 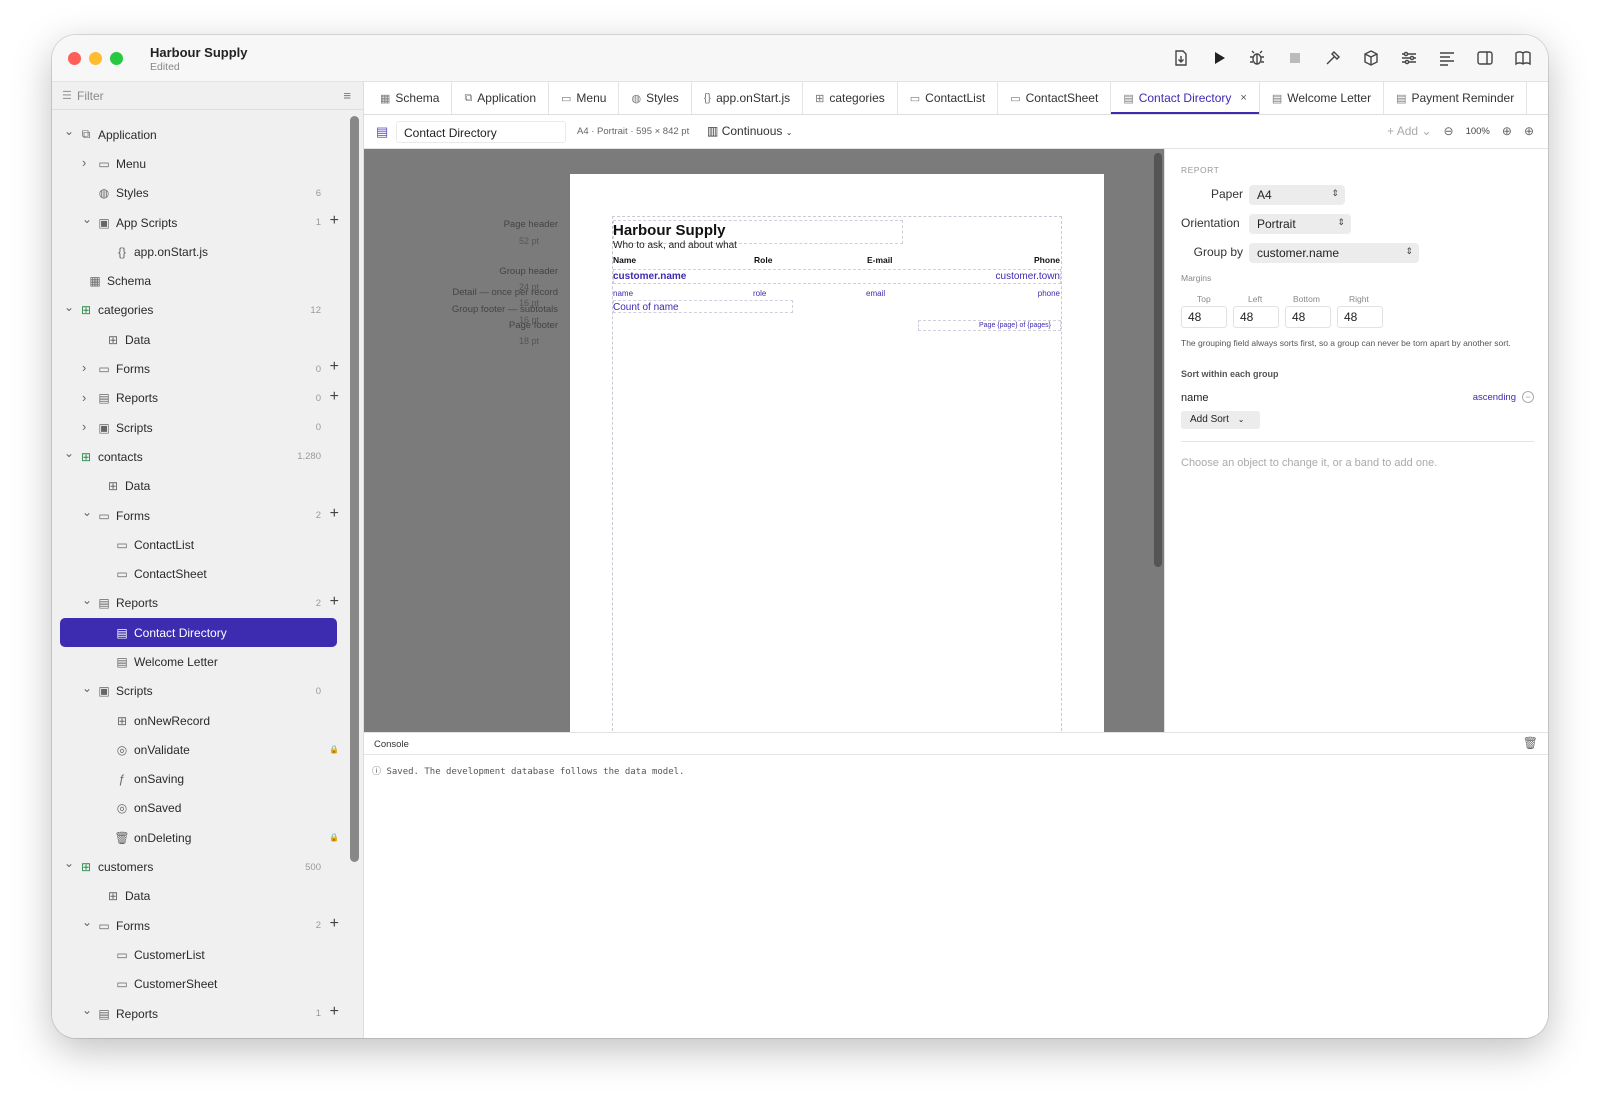 What do you see at coordinates (198, 720) in the screenshot?
I see `sidebar-item-onnewrecord: ⊞ onNewRecord` at bounding box center [198, 720].